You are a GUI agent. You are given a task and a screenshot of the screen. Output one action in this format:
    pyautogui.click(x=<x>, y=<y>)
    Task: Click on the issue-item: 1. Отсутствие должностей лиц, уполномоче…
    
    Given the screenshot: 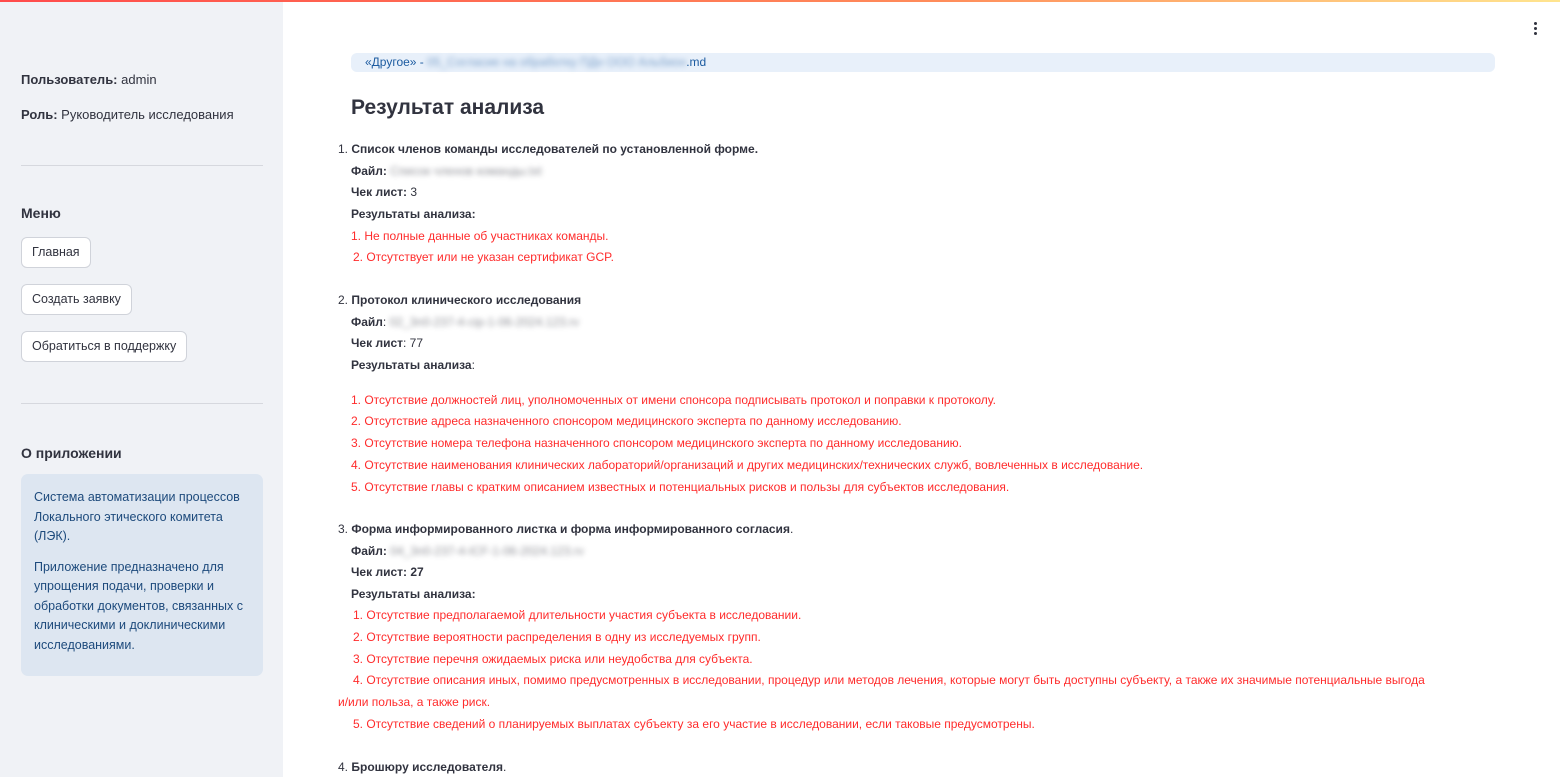 What is the action you would take?
    pyautogui.click(x=673, y=400)
    